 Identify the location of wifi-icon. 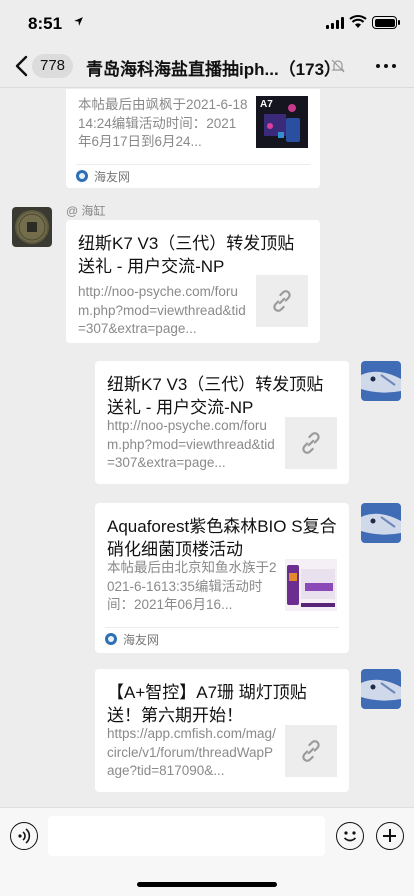
(358, 21).